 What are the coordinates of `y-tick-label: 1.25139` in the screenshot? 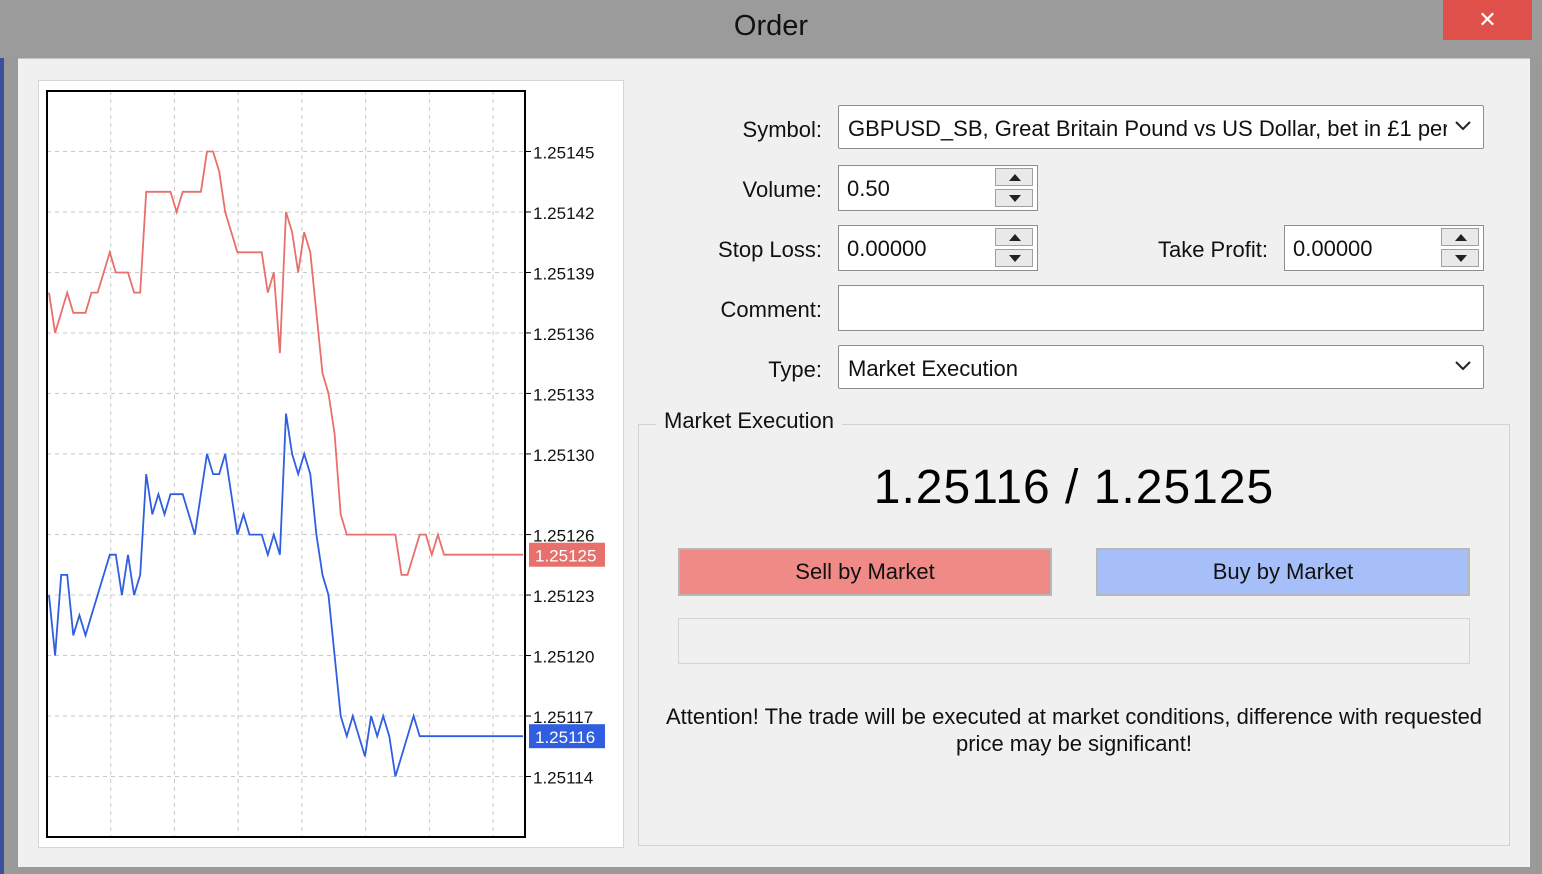 It's located at (563, 273).